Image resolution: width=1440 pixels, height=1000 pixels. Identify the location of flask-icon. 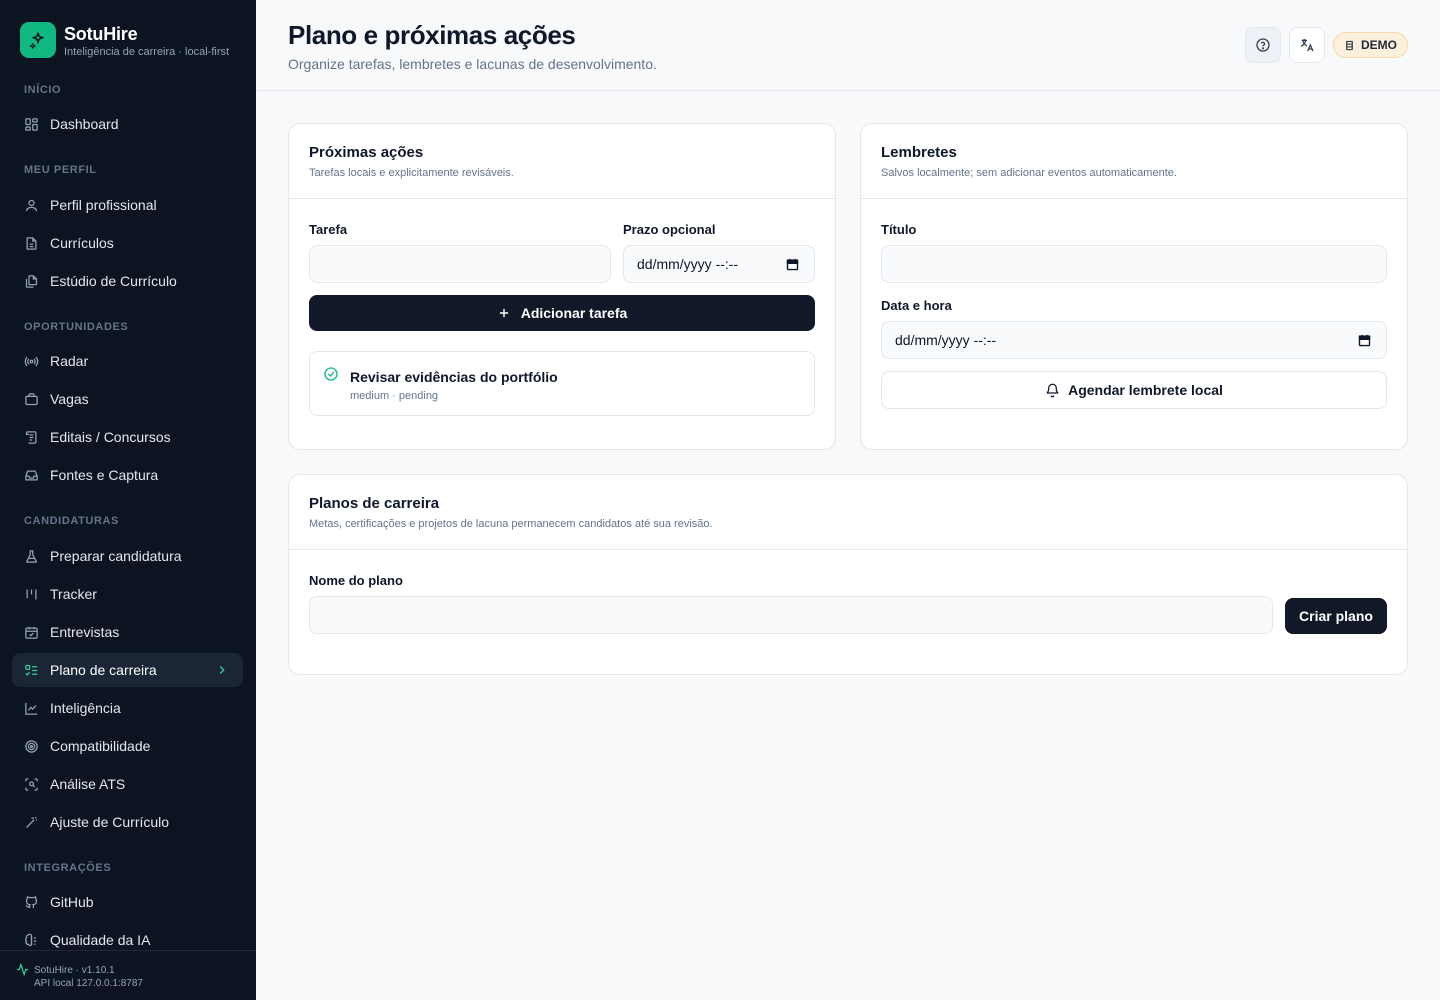
(31, 556).